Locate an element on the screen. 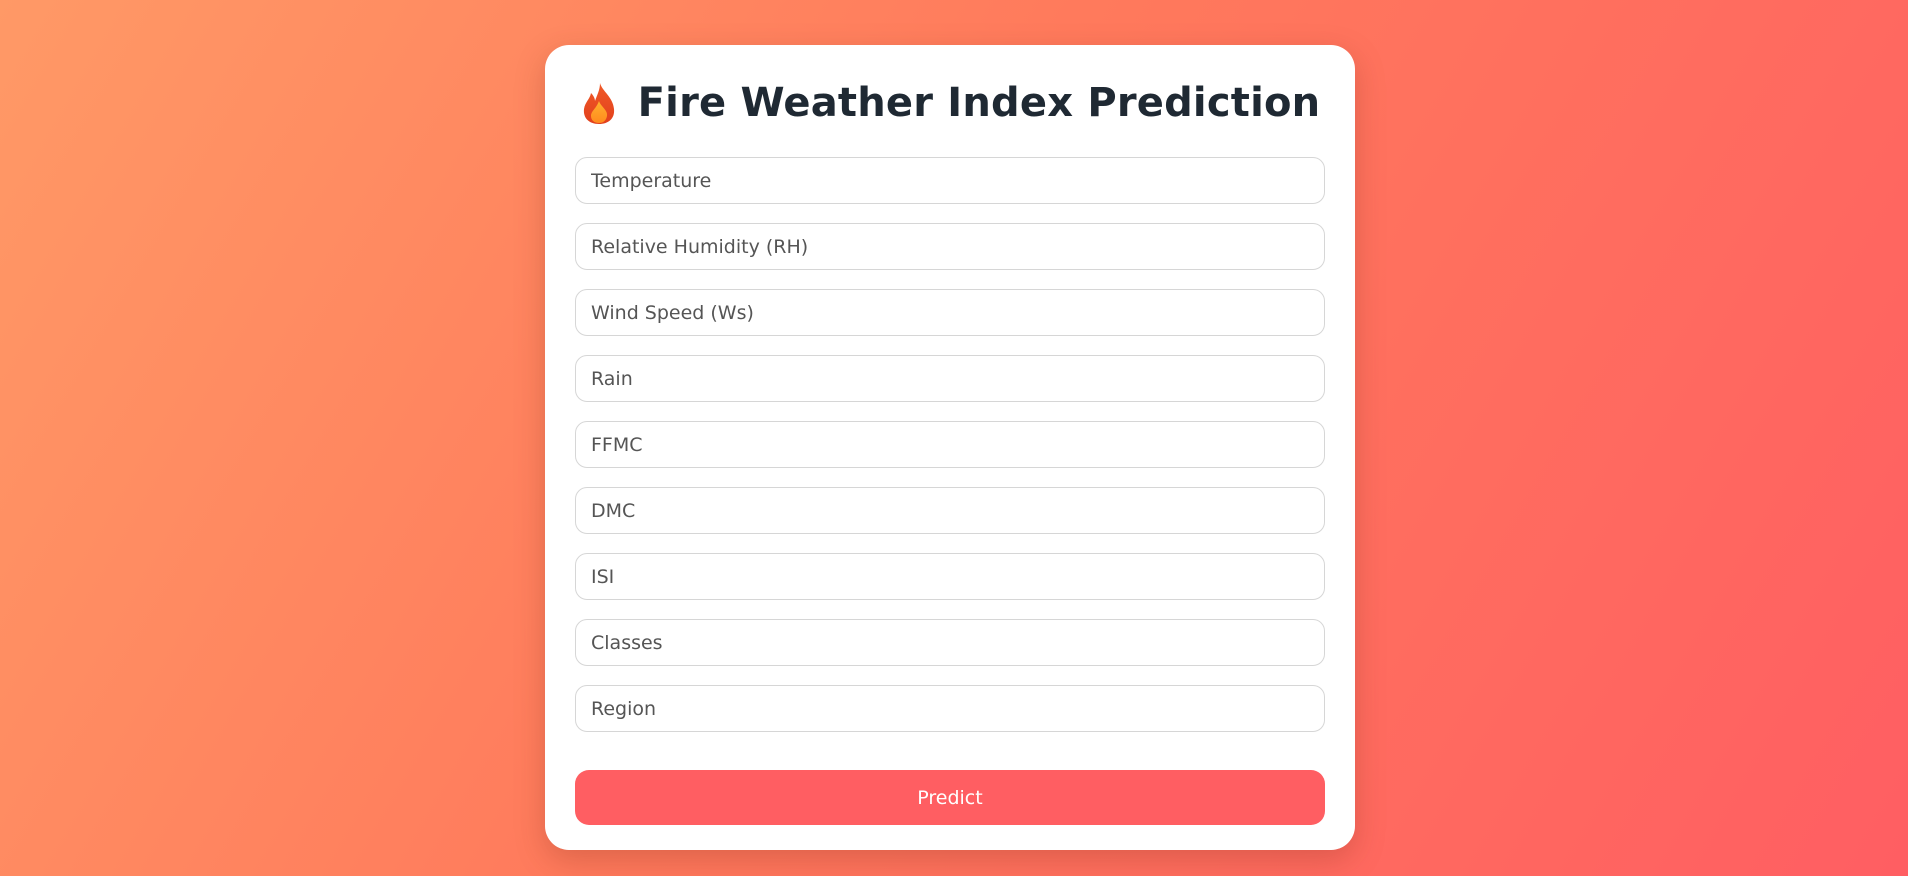  dmc-input is located at coordinates (950, 510).